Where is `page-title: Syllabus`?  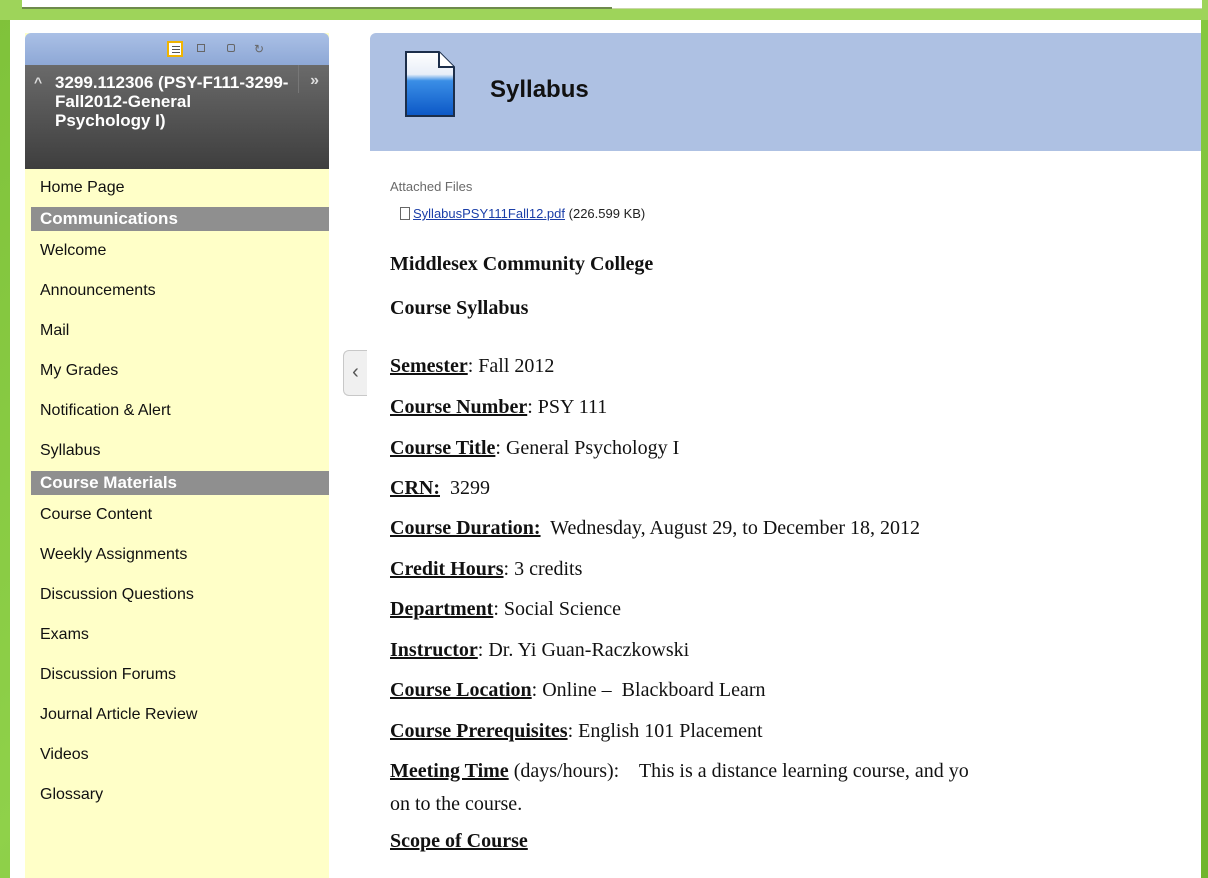 page-title: Syllabus is located at coordinates (539, 89).